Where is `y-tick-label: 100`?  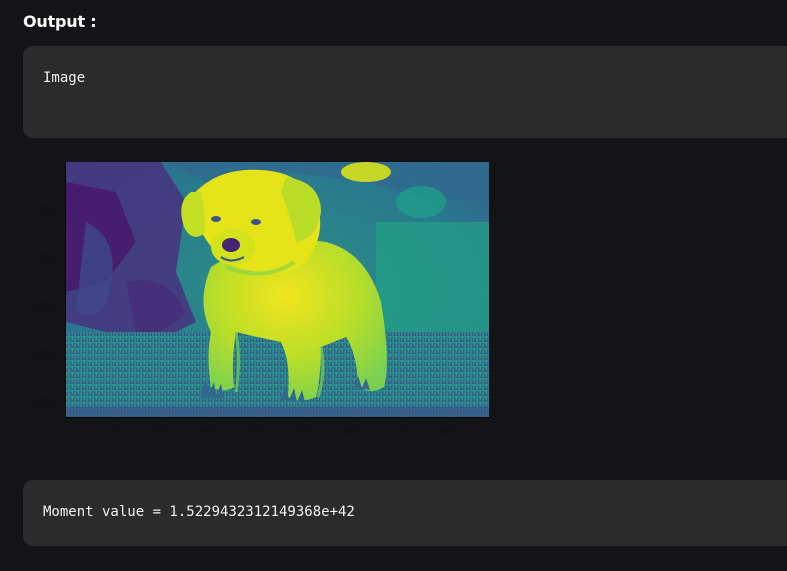
y-tick-label: 100 is located at coordinates (44, 210).